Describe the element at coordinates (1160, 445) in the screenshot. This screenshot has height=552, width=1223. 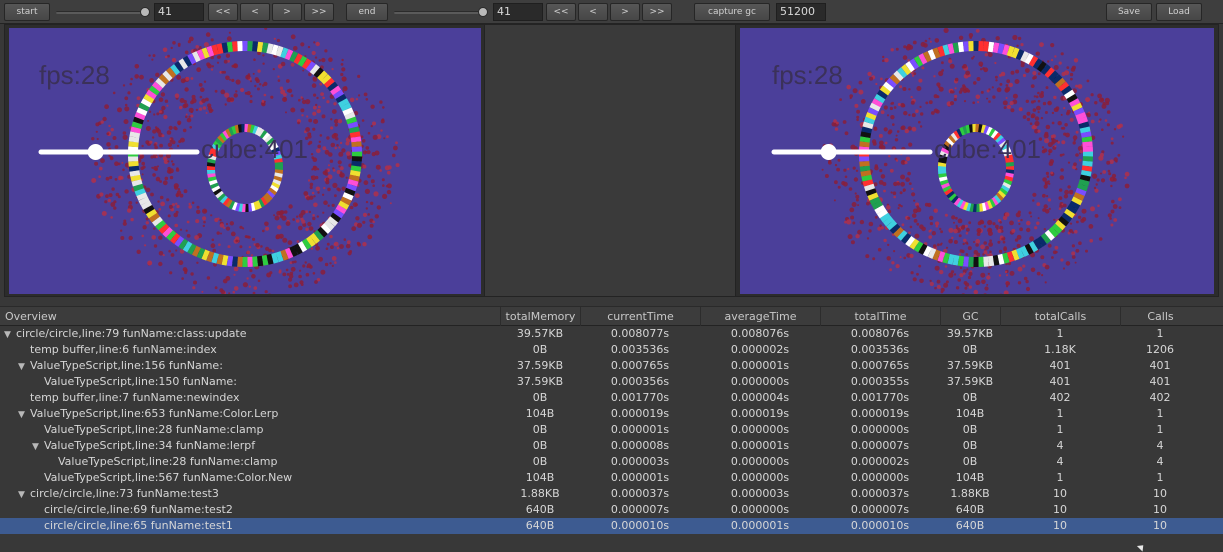
I see `cell-calls: 4` at that location.